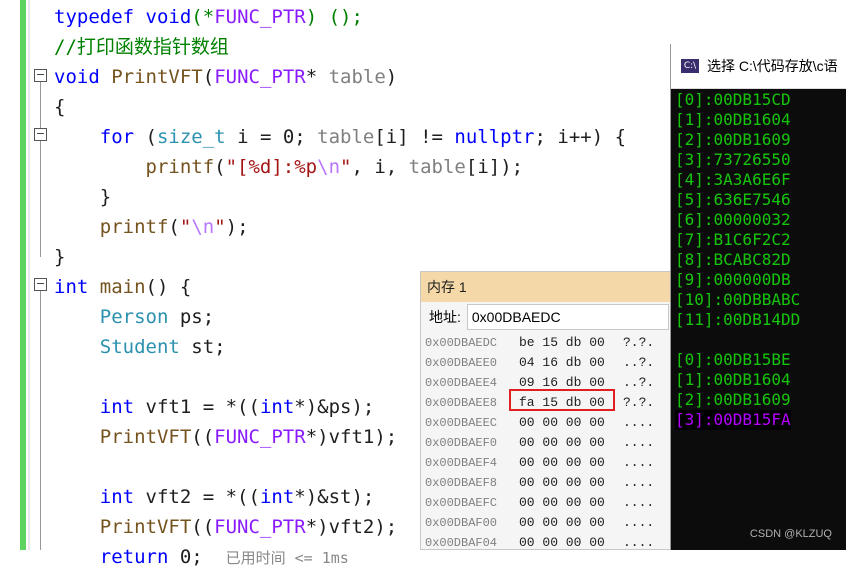 The image size is (846, 573). I want to click on code-line-8: printf("\n");, so click(174, 227).